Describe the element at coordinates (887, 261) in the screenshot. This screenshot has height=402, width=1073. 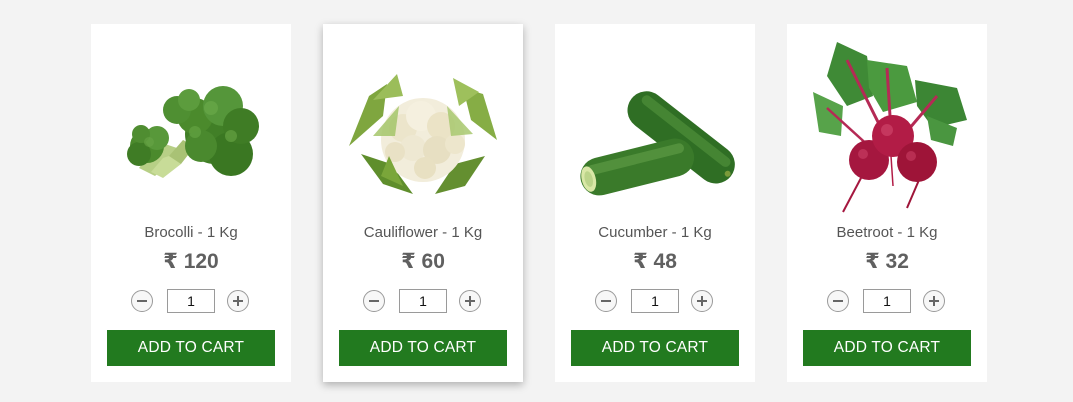
I see `product-price: ₹ 32` at that location.